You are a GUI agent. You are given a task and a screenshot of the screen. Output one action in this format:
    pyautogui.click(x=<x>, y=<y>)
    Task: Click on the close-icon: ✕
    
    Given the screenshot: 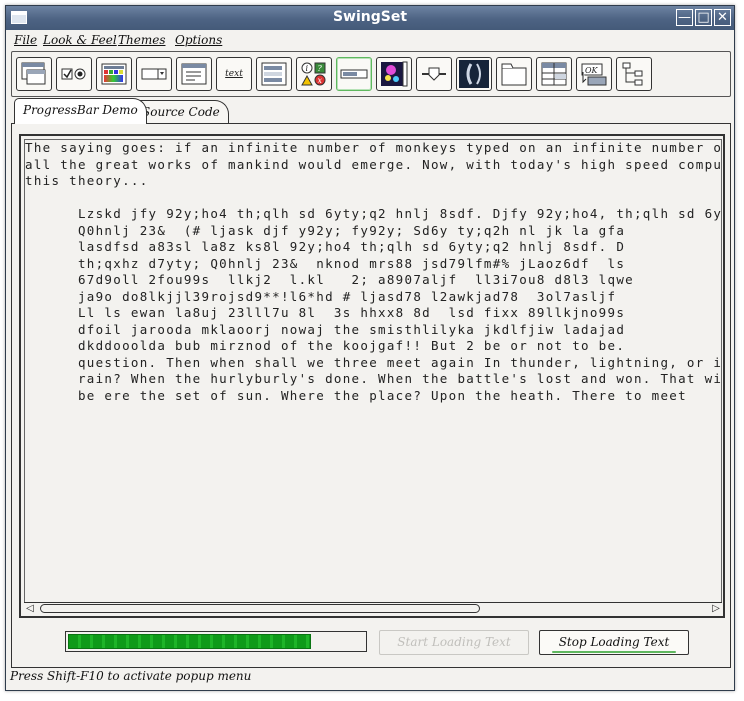 What is the action you would take?
    pyautogui.click(x=722, y=17)
    